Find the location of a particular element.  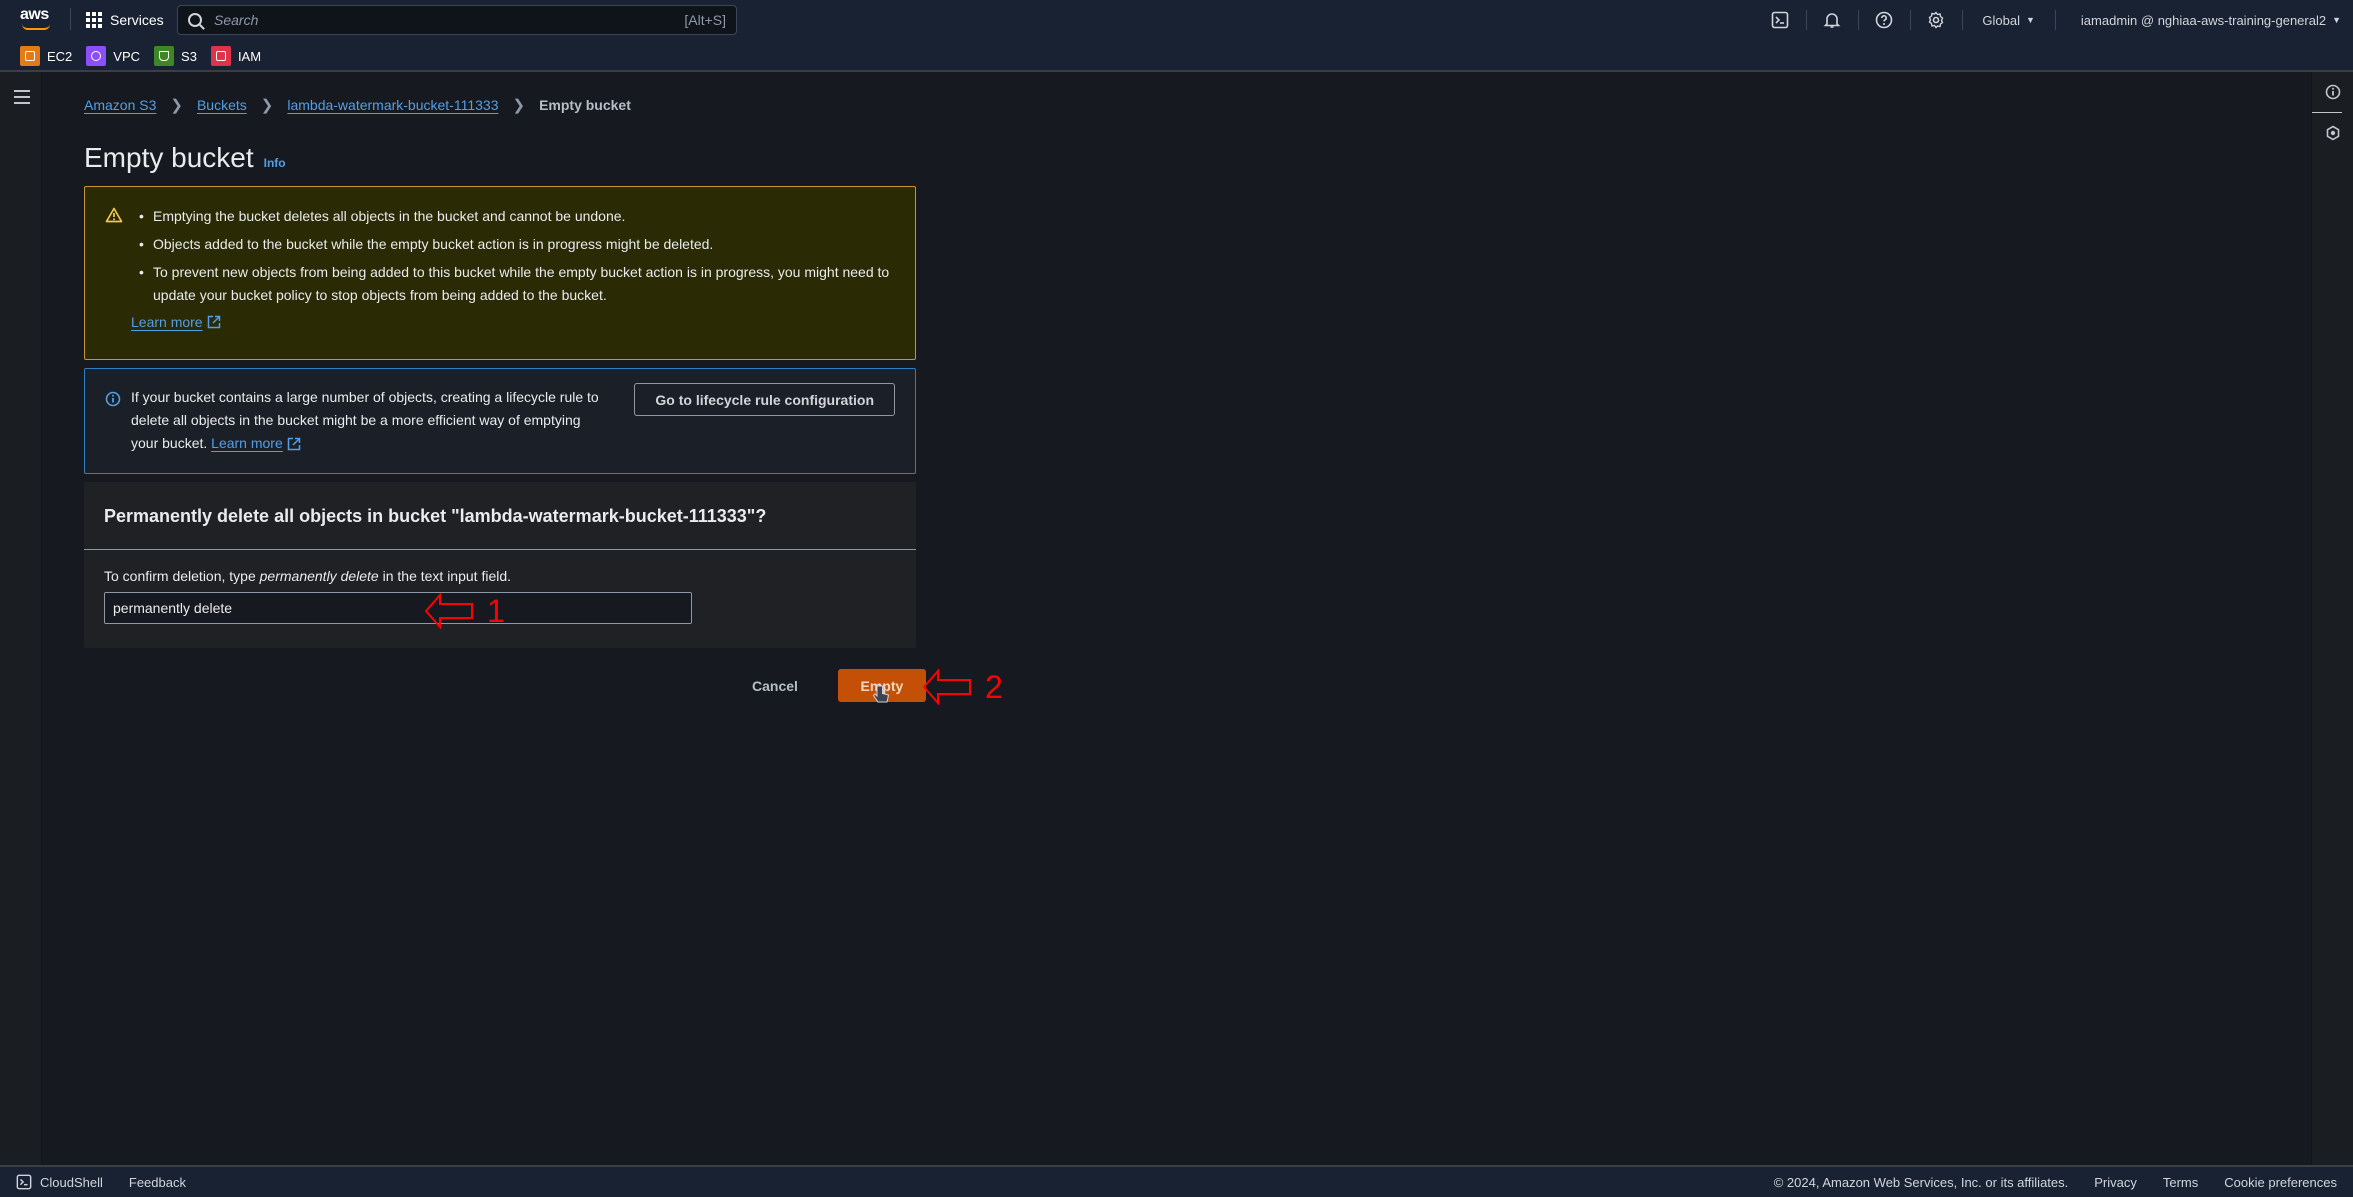

label-prefix: To confirm deletion, type is located at coordinates (182, 576).